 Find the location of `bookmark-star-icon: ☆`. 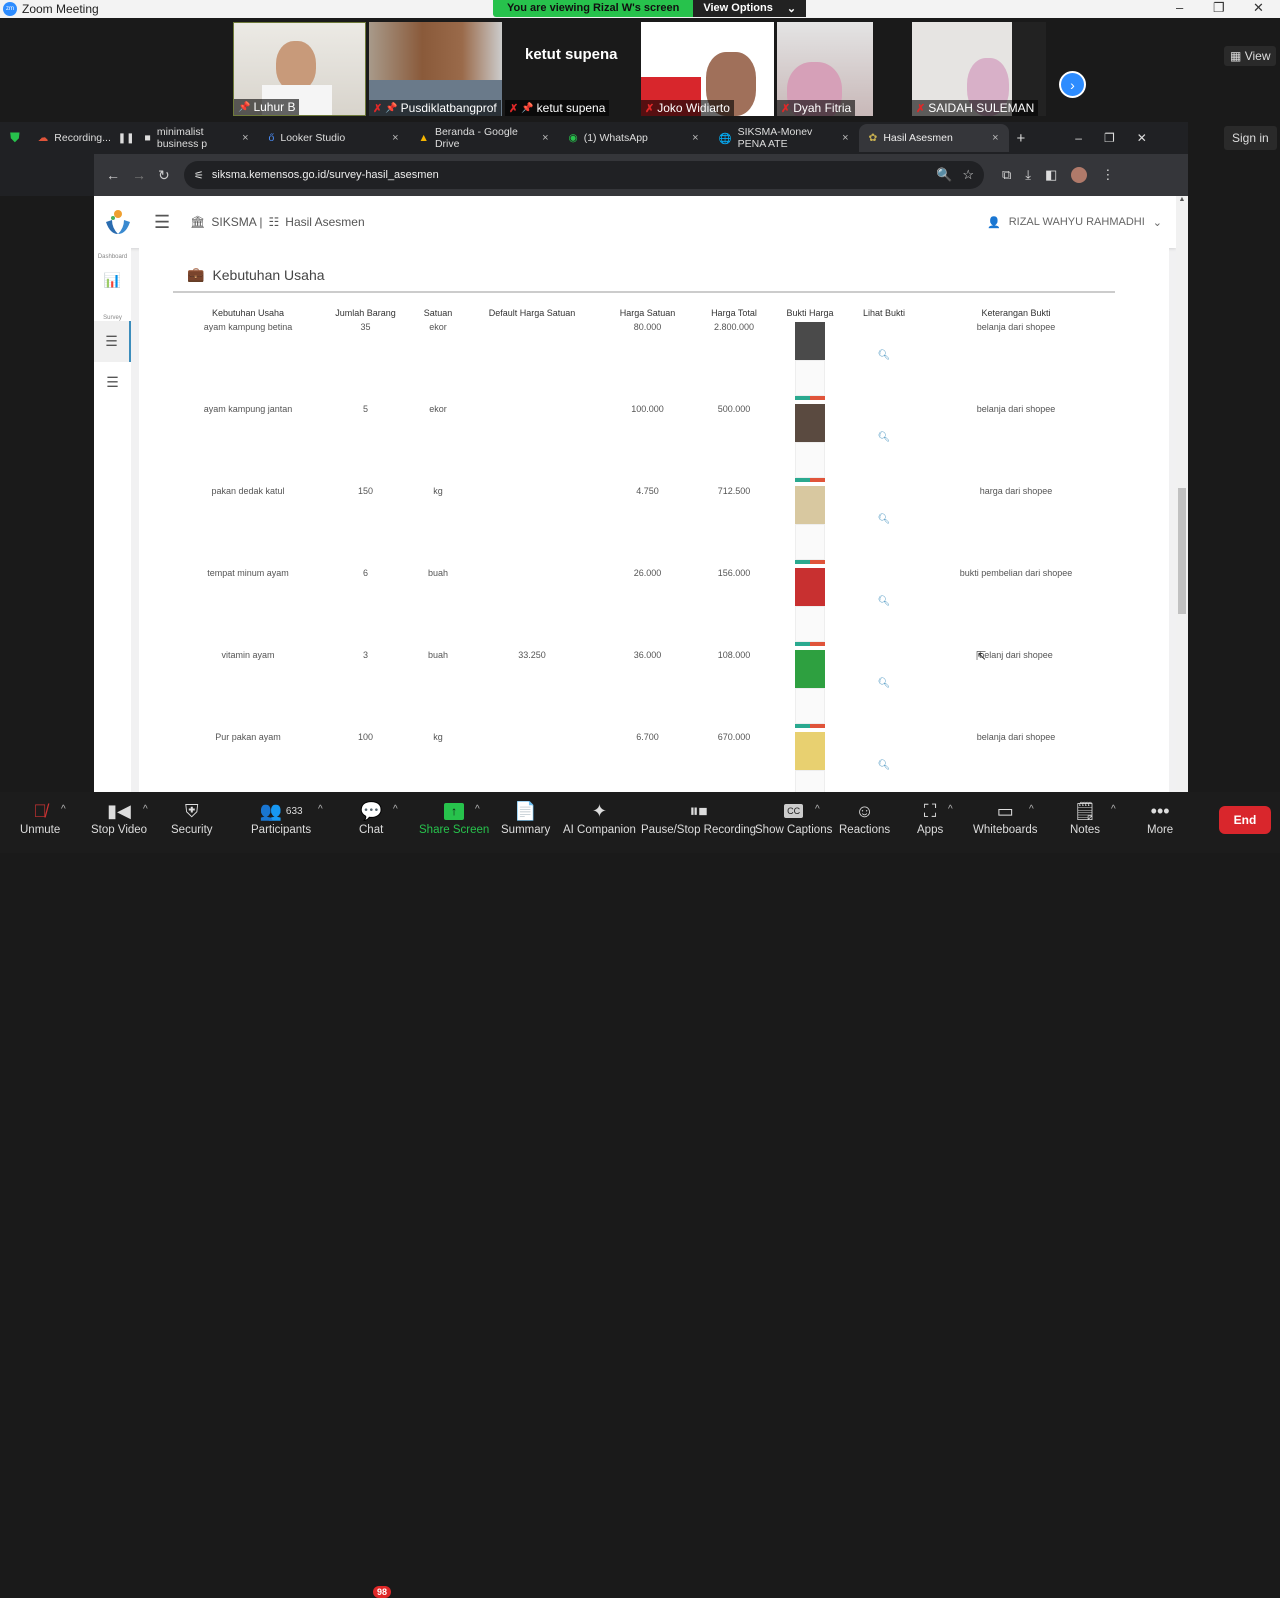

bookmark-star-icon: ☆ is located at coordinates (968, 175).